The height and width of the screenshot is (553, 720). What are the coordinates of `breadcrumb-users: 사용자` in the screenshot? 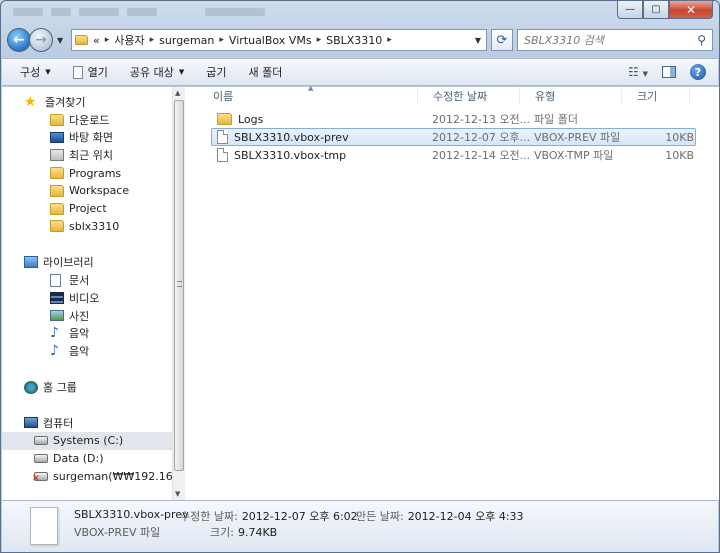 It's located at (129, 40).